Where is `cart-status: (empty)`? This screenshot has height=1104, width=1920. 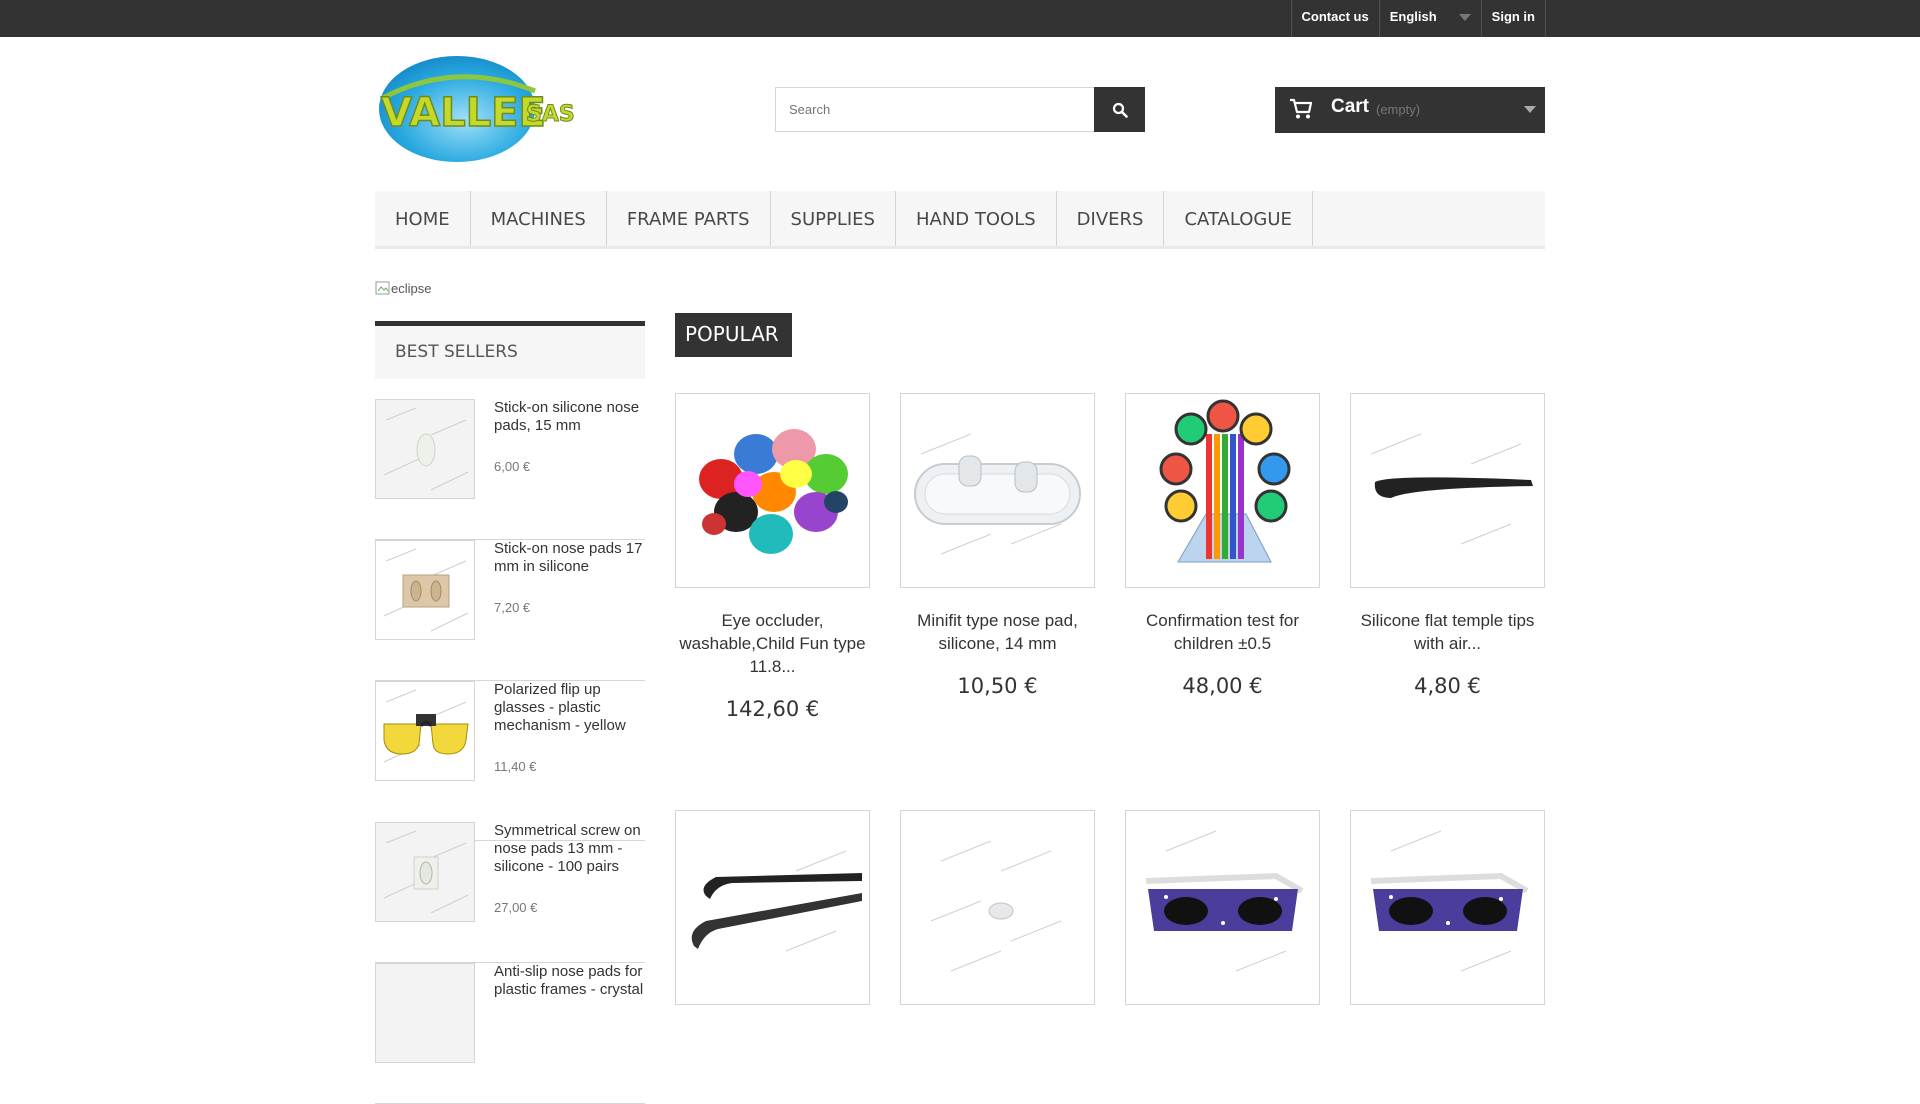
cart-status: (empty) is located at coordinates (1398, 109).